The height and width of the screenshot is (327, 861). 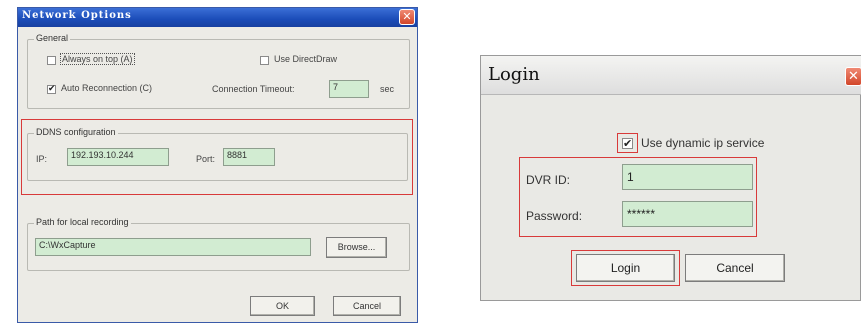 I want to click on network-options-close-button: ✕, so click(x=407, y=17).